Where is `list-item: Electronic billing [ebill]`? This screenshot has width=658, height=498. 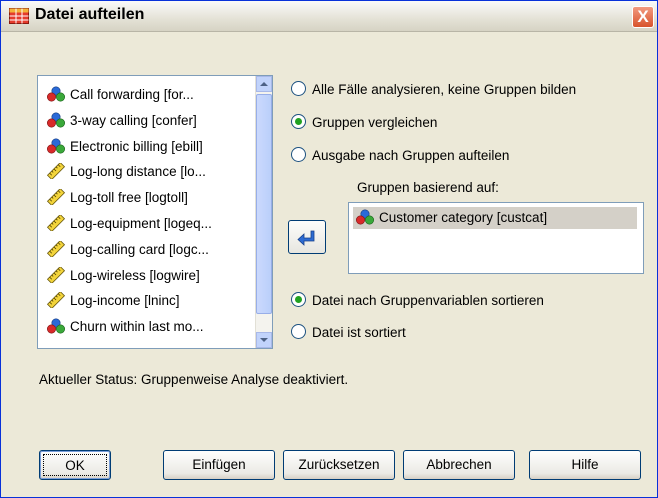
list-item: Electronic billing [ebill] is located at coordinates (124, 147).